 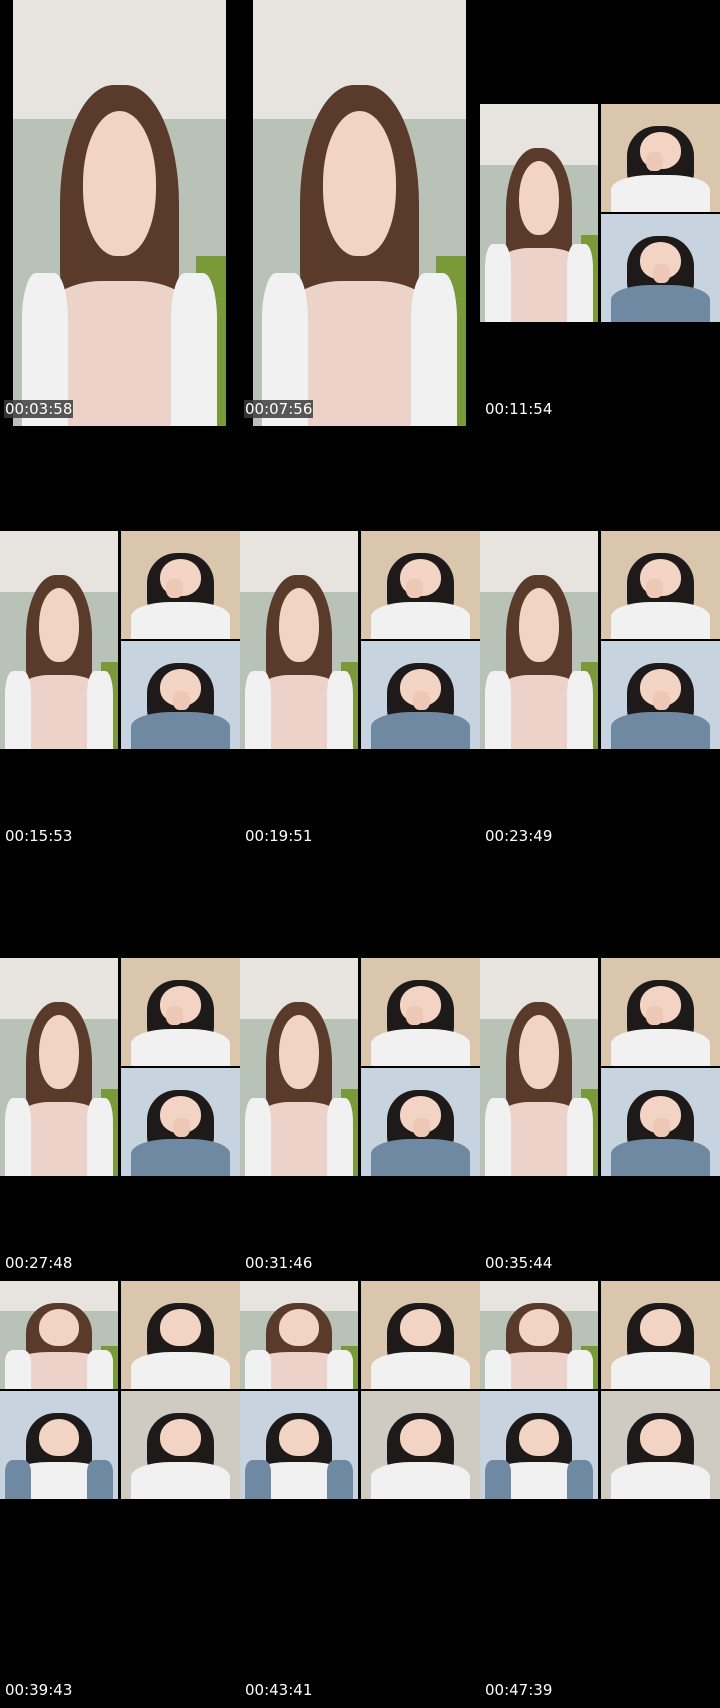 What do you see at coordinates (519, 836) in the screenshot?
I see `timestamp-label: 00:23:49` at bounding box center [519, 836].